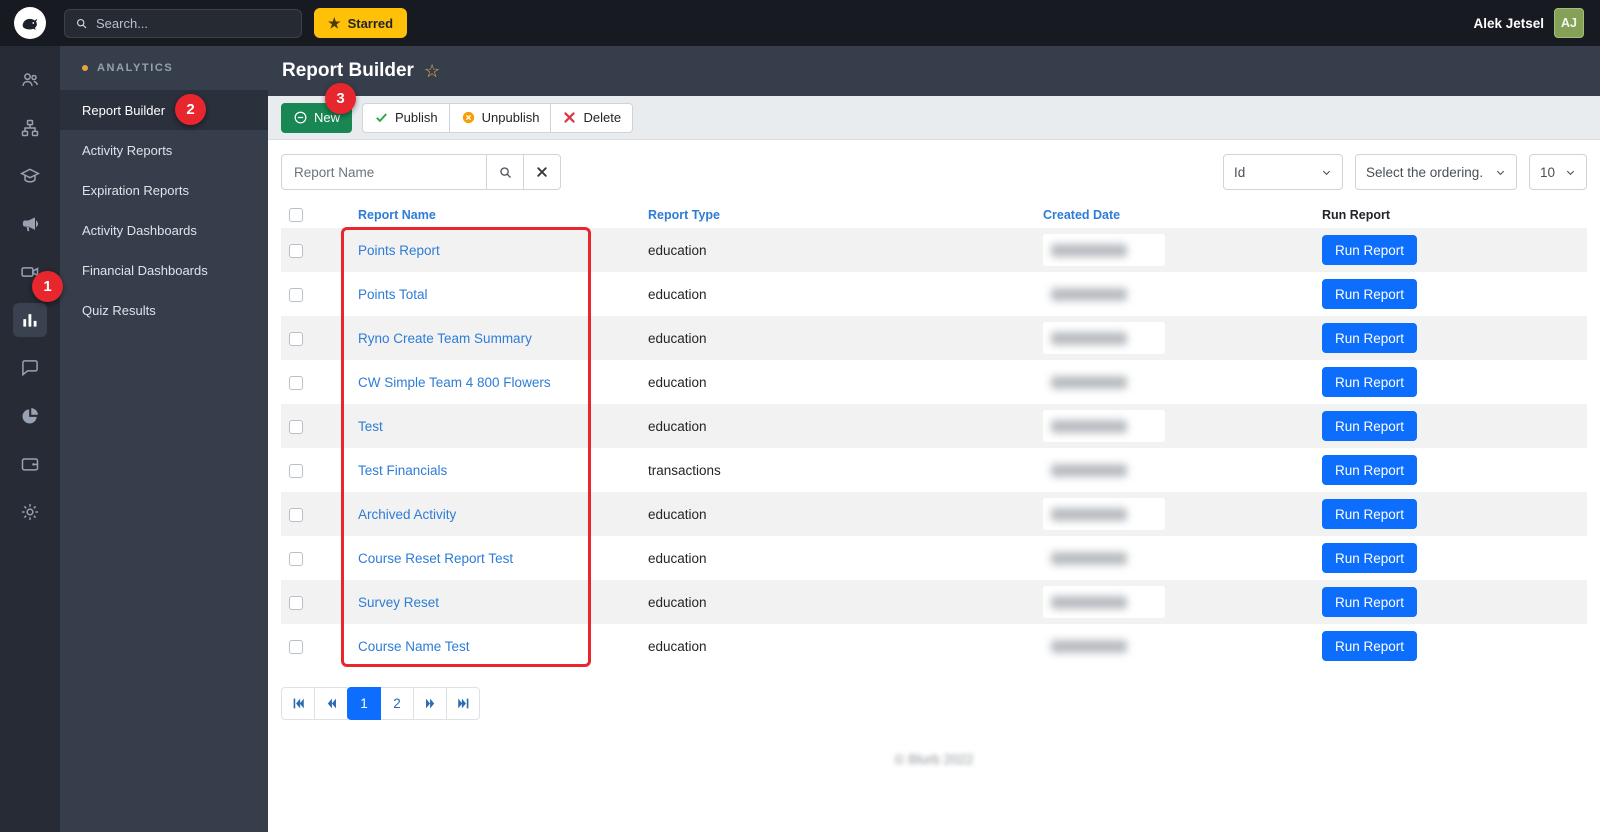 The image size is (1600, 832). I want to click on report-name-link: Test Financials, so click(402, 470).